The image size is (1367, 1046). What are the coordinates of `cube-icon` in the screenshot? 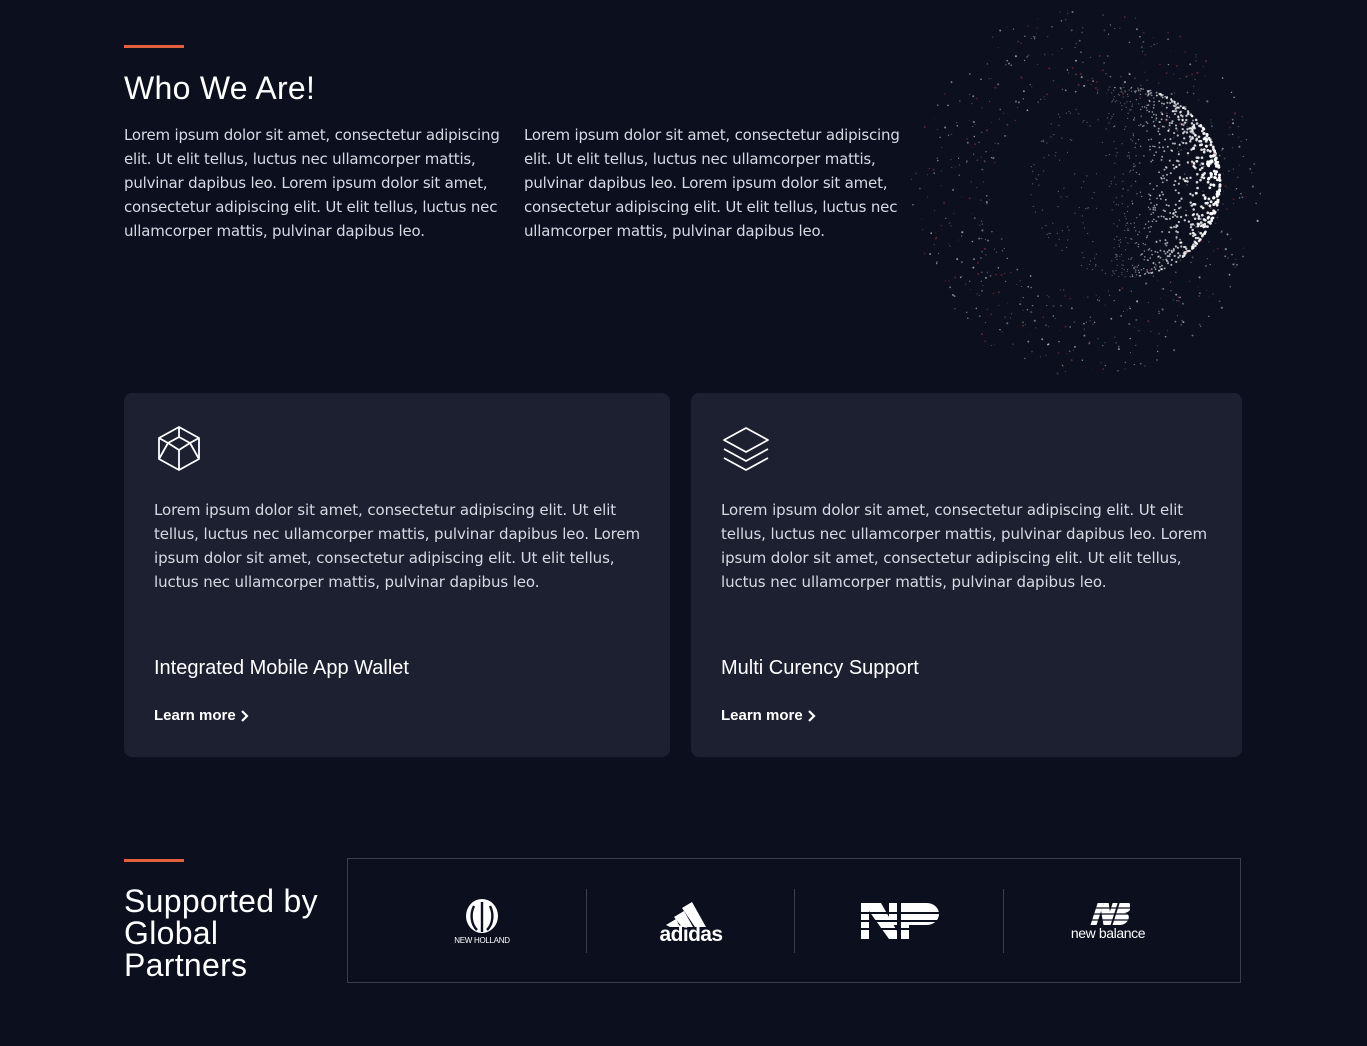 It's located at (179, 448).